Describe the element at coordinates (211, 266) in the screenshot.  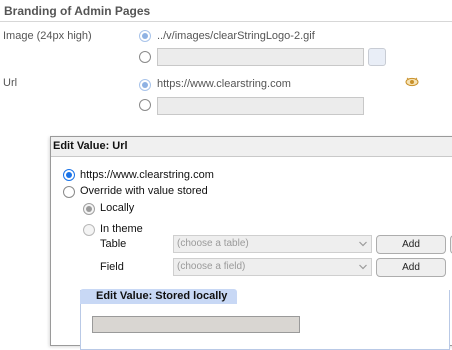
I see `field-select-value: (choose a field)` at that location.